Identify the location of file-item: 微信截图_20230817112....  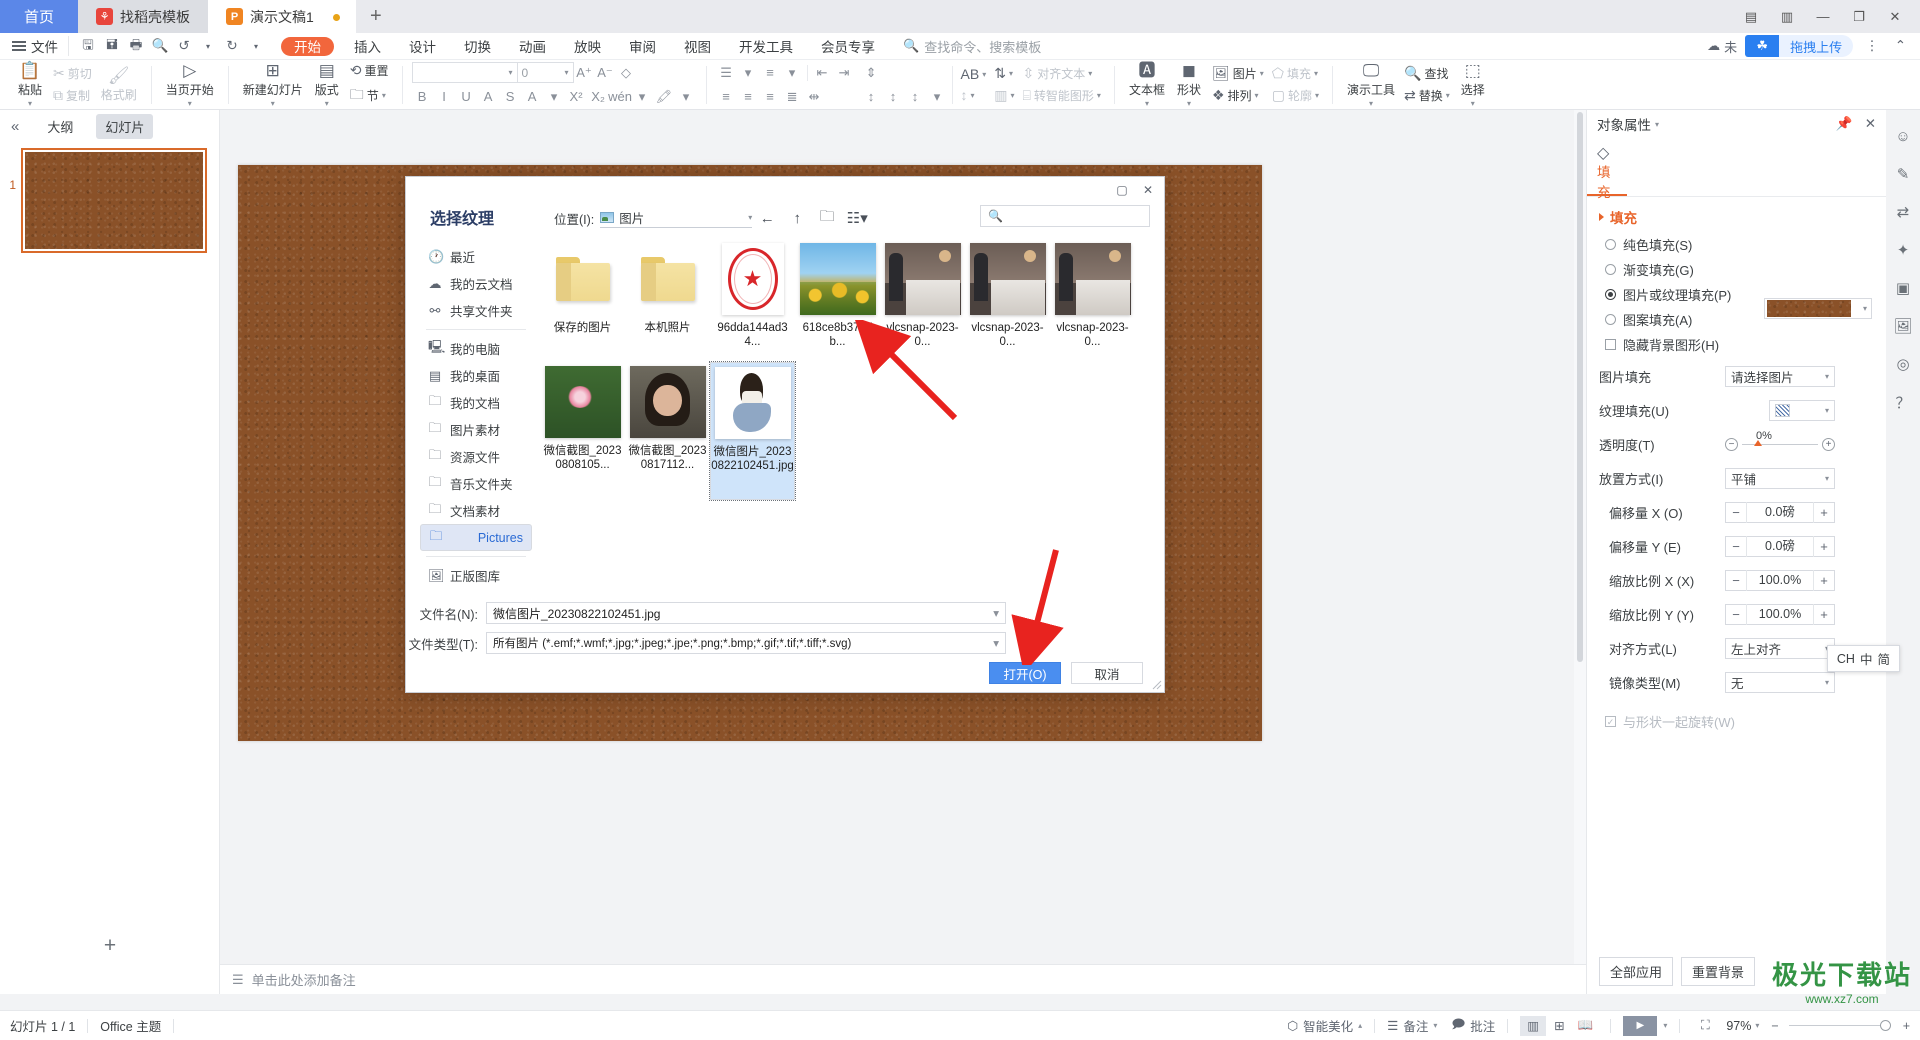
(667, 423).